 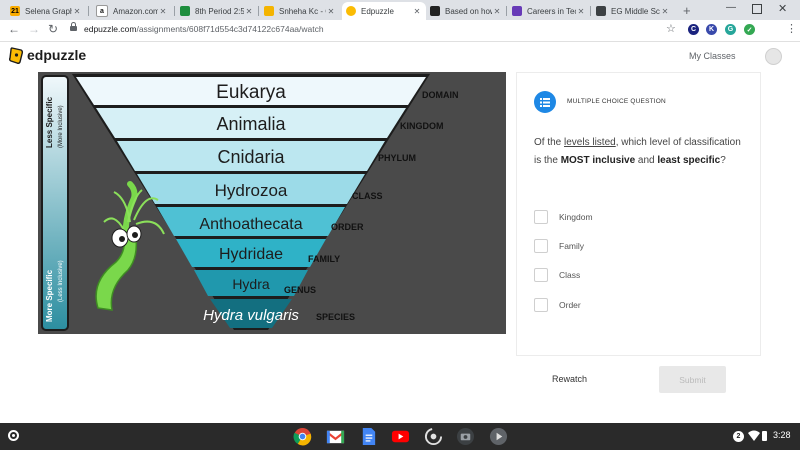 I want to click on tab-title: Based on how, so click(x=468, y=11).